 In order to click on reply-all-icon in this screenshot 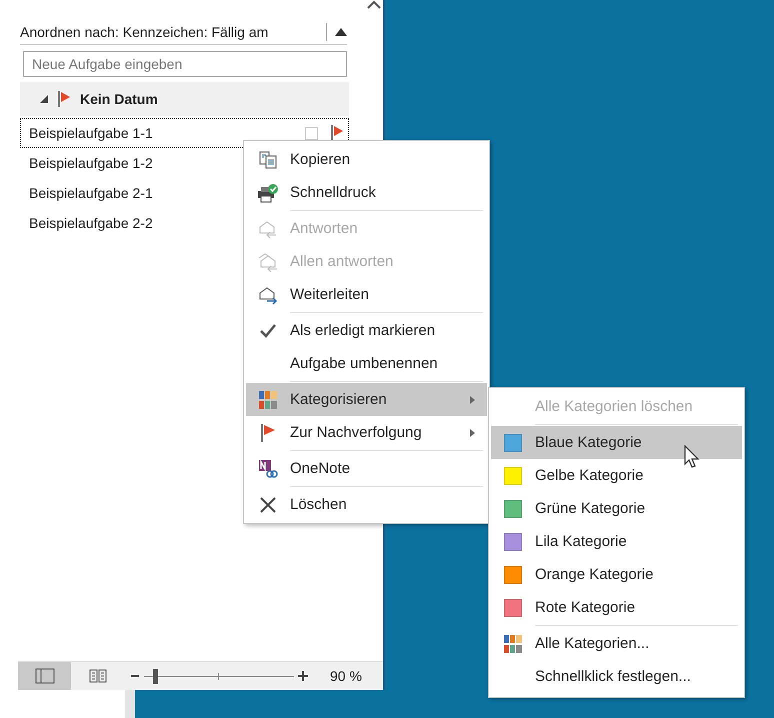, I will do `click(268, 262)`.